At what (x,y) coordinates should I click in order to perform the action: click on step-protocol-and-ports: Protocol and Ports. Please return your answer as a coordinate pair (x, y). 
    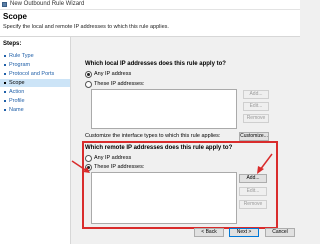
    Looking at the image, I should click on (35, 74).